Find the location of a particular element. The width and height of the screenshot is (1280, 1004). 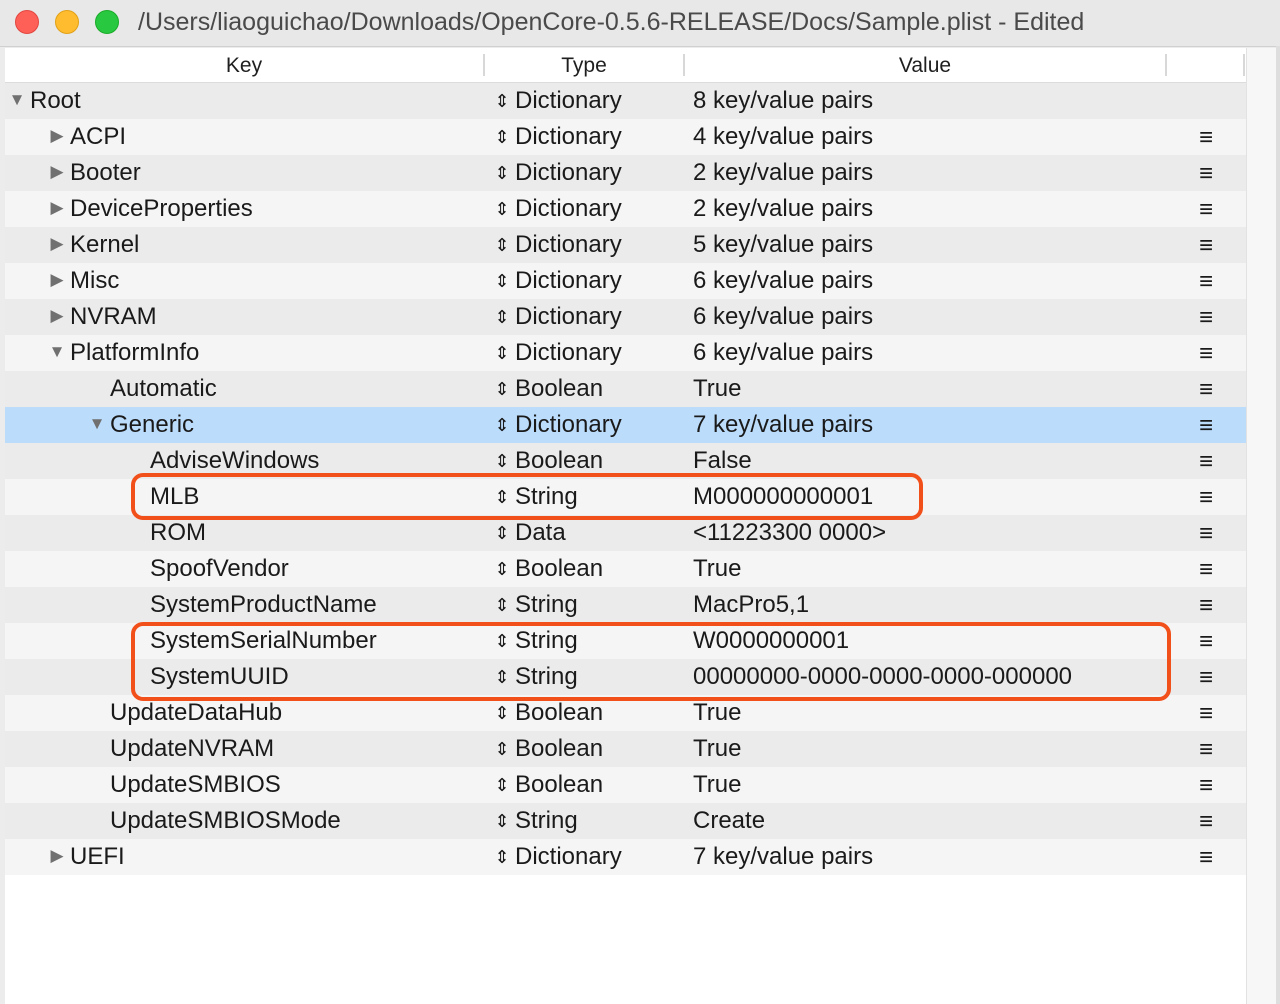

column-header-type: Type is located at coordinates (584, 65).